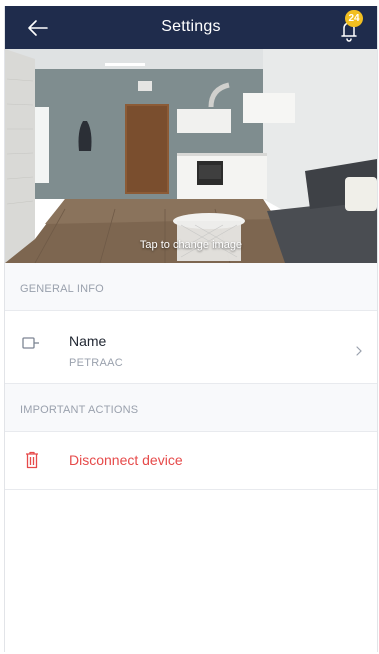 This screenshot has width=379, height=654. I want to click on page-title: Settings, so click(191, 26).